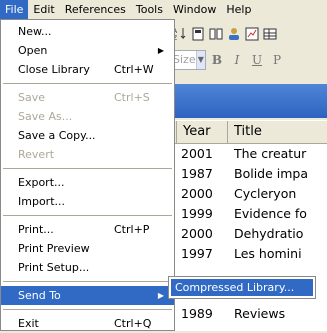 The image size is (327, 333). Describe the element at coordinates (184, 59) in the screenshot. I see `font-size-placeholder: Size` at that location.